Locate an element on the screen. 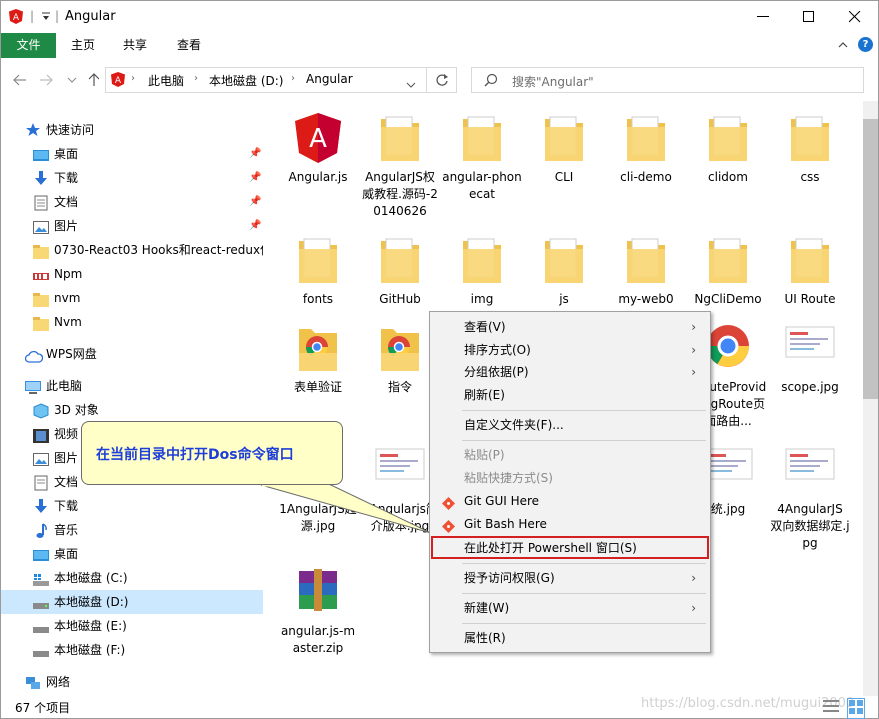  menu-item-label: 刷新(E) is located at coordinates (484, 395).